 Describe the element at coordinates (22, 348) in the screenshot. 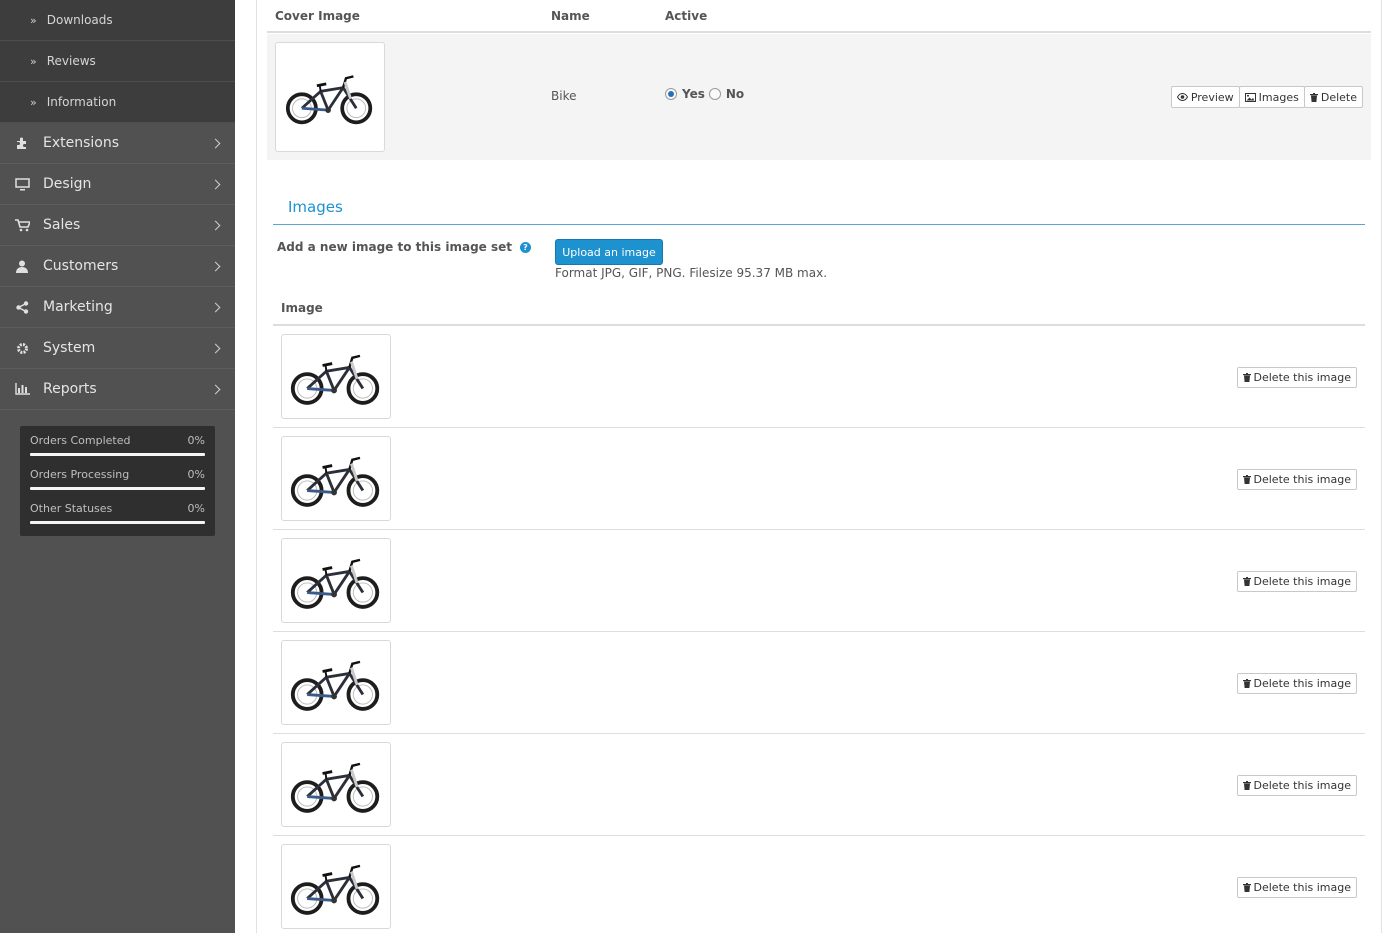

I see `gear-icon` at that location.